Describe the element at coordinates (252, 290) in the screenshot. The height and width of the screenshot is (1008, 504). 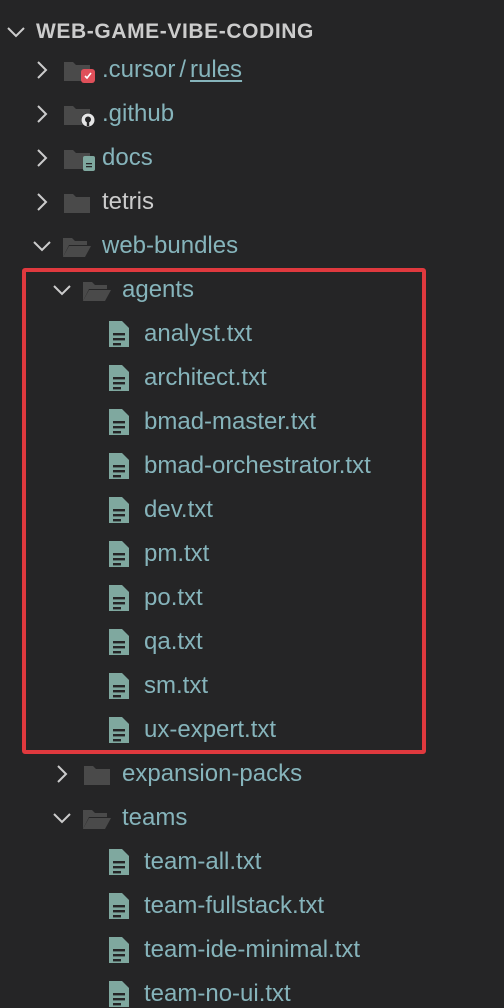
I see `tree-item-agents: agents` at that location.